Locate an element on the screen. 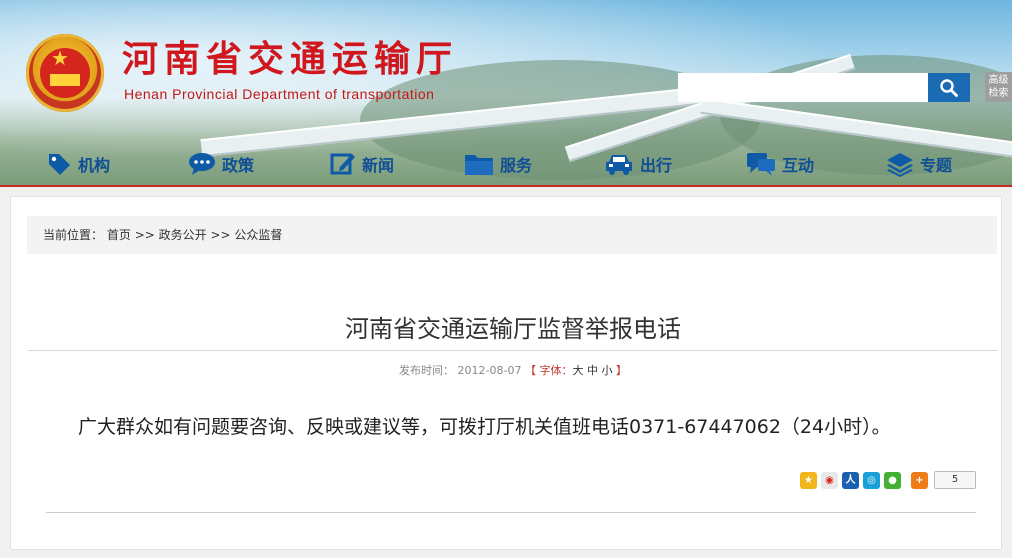 The height and width of the screenshot is (558, 1012). weibo-icon: ◉ is located at coordinates (829, 480).